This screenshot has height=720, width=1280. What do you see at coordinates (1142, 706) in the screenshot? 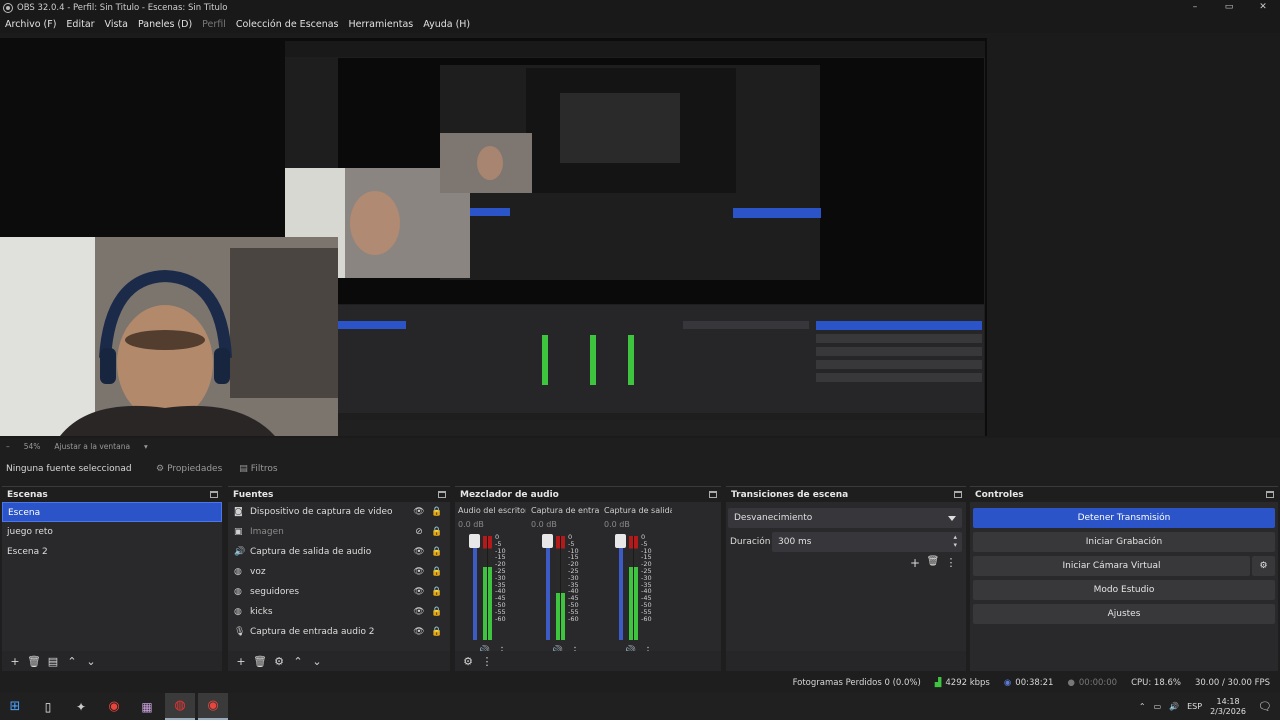
I see `chevron-up-icon: ⌃` at bounding box center [1142, 706].